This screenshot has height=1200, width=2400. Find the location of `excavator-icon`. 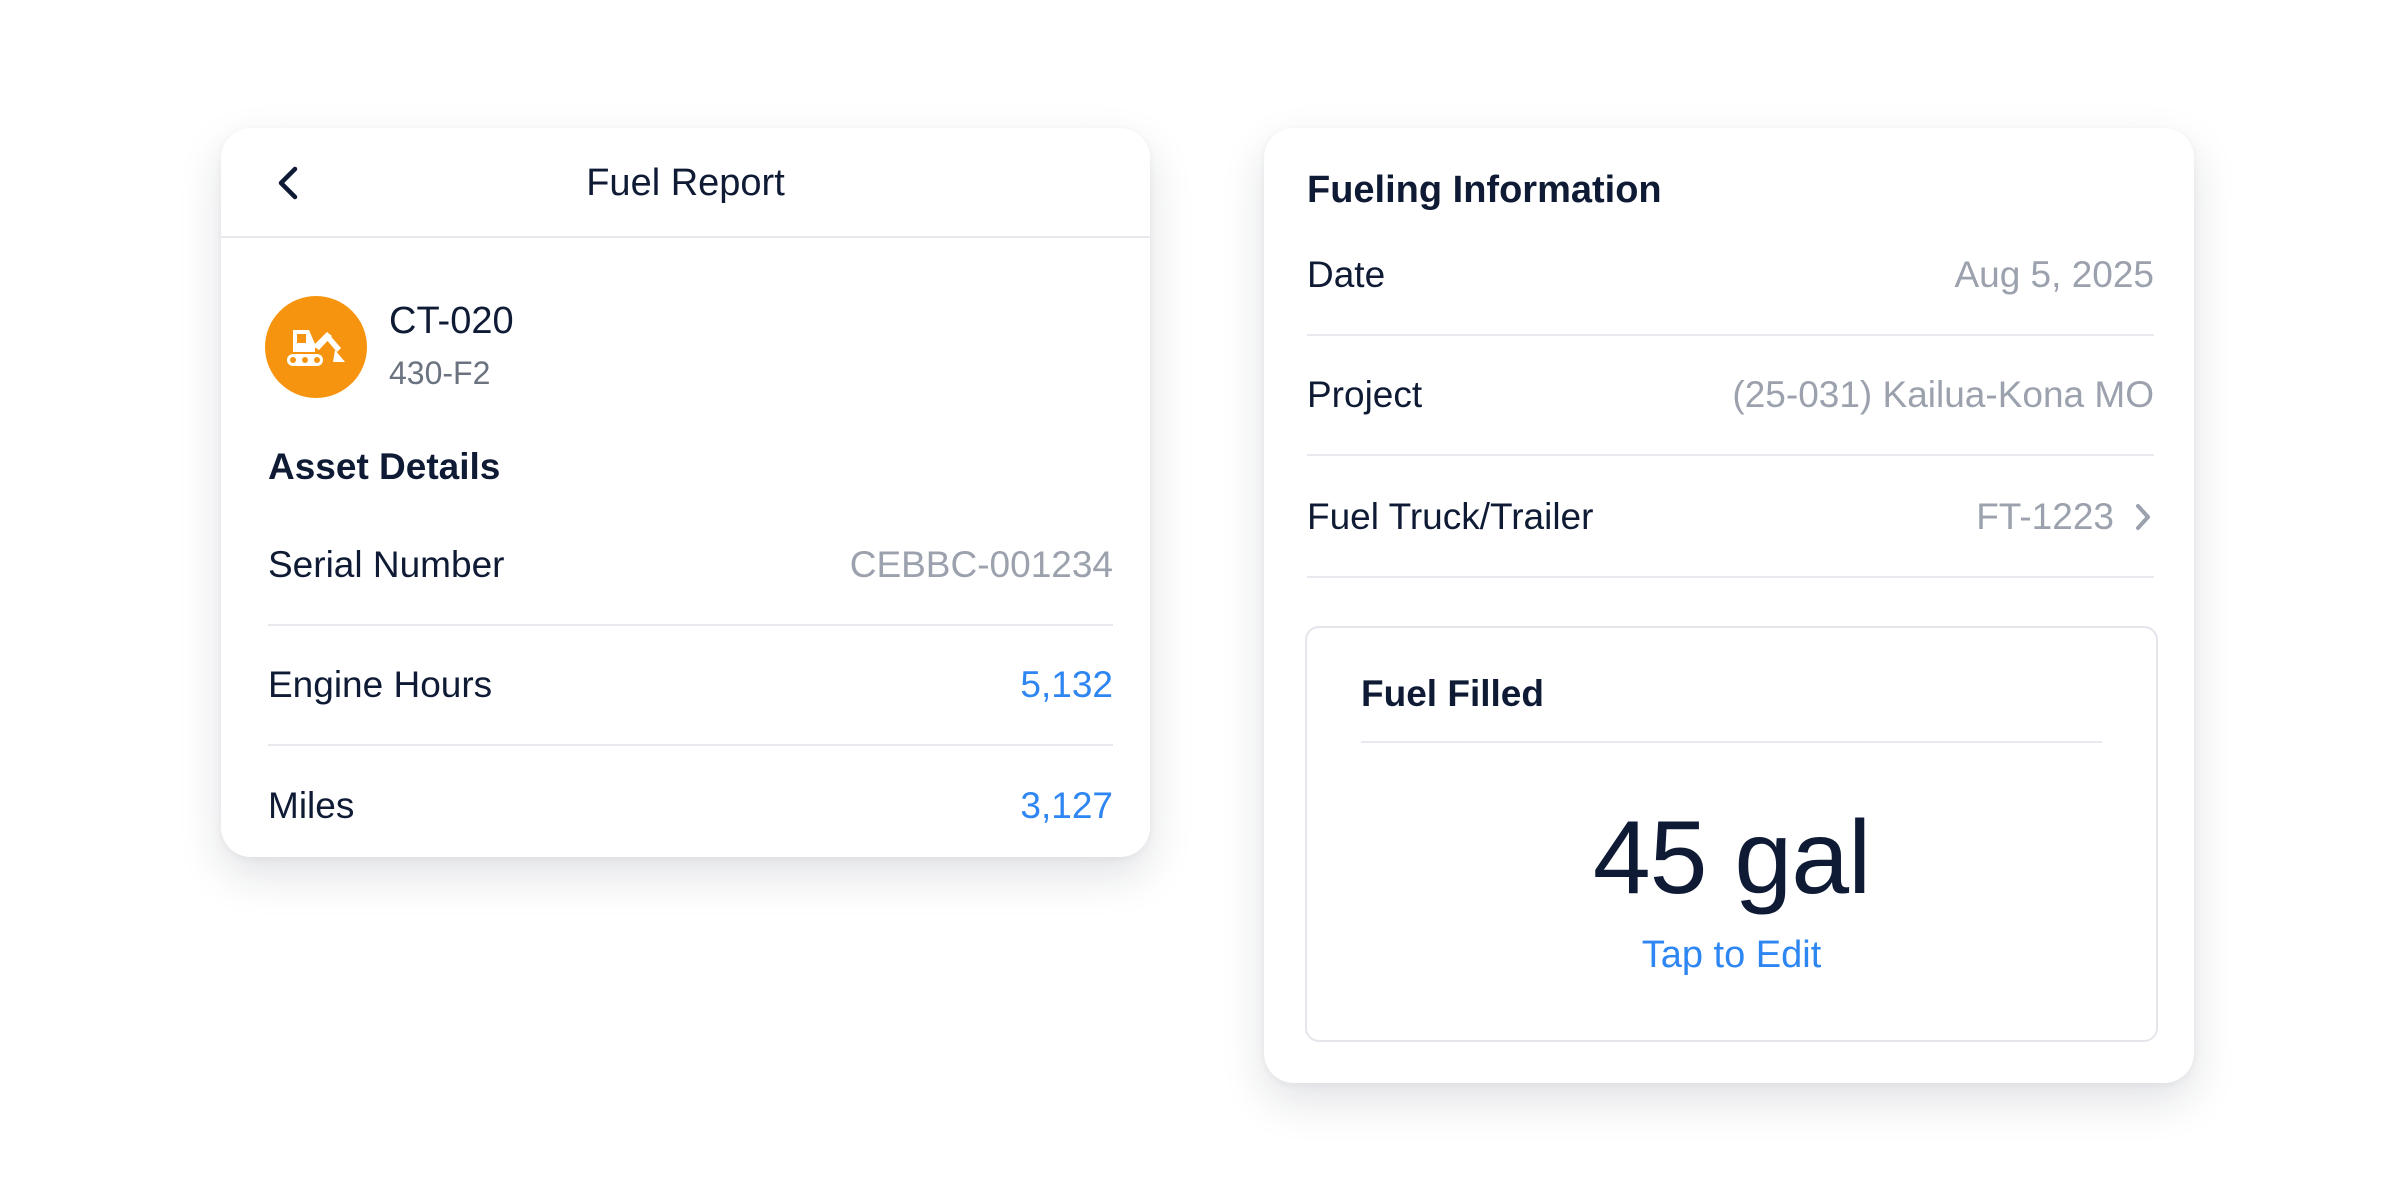

excavator-icon is located at coordinates (316, 348).